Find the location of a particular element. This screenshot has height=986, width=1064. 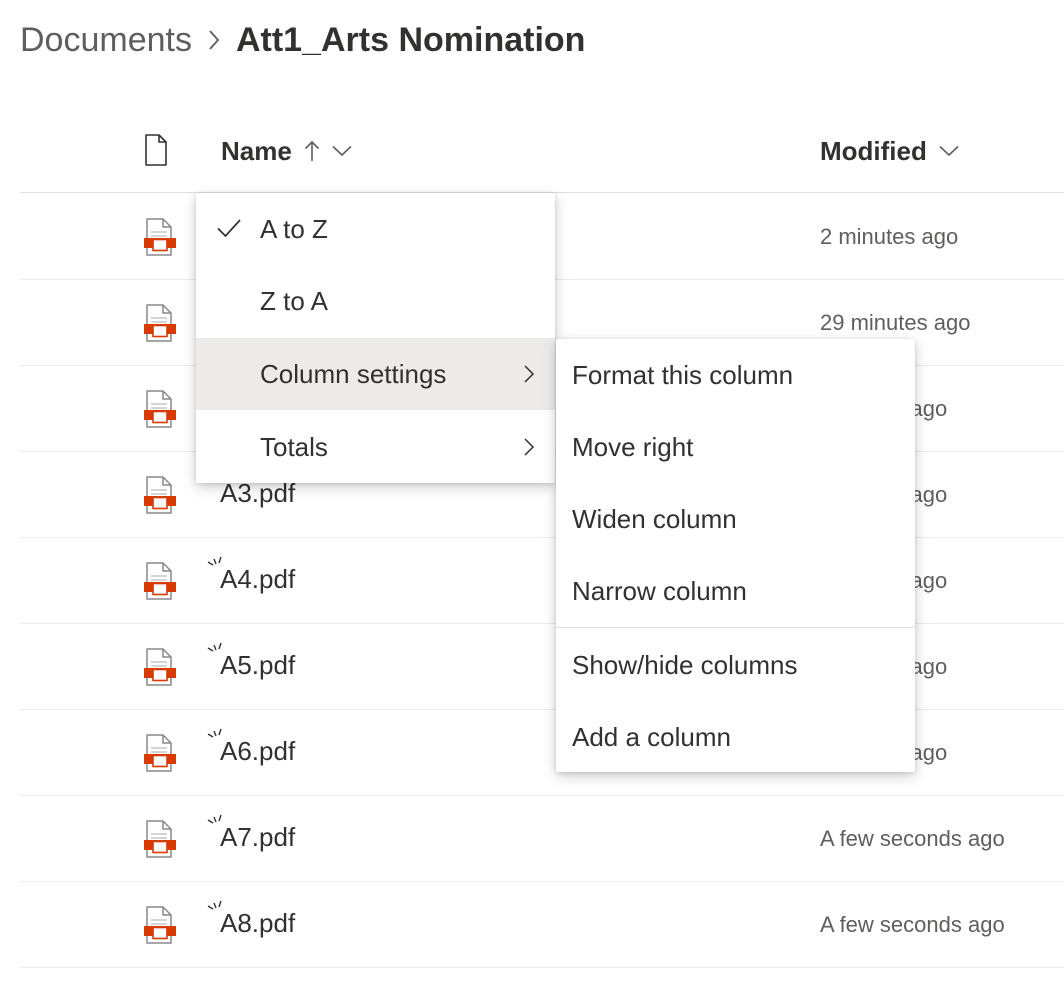

widen-column-item: Widen column is located at coordinates (735, 519).